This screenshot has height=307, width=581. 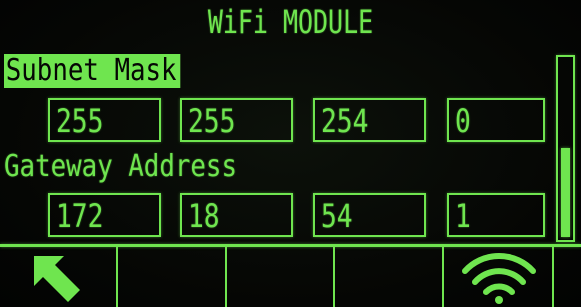 What do you see at coordinates (120, 167) in the screenshot?
I see `gateway-address-label: Gateway Address` at bounding box center [120, 167].